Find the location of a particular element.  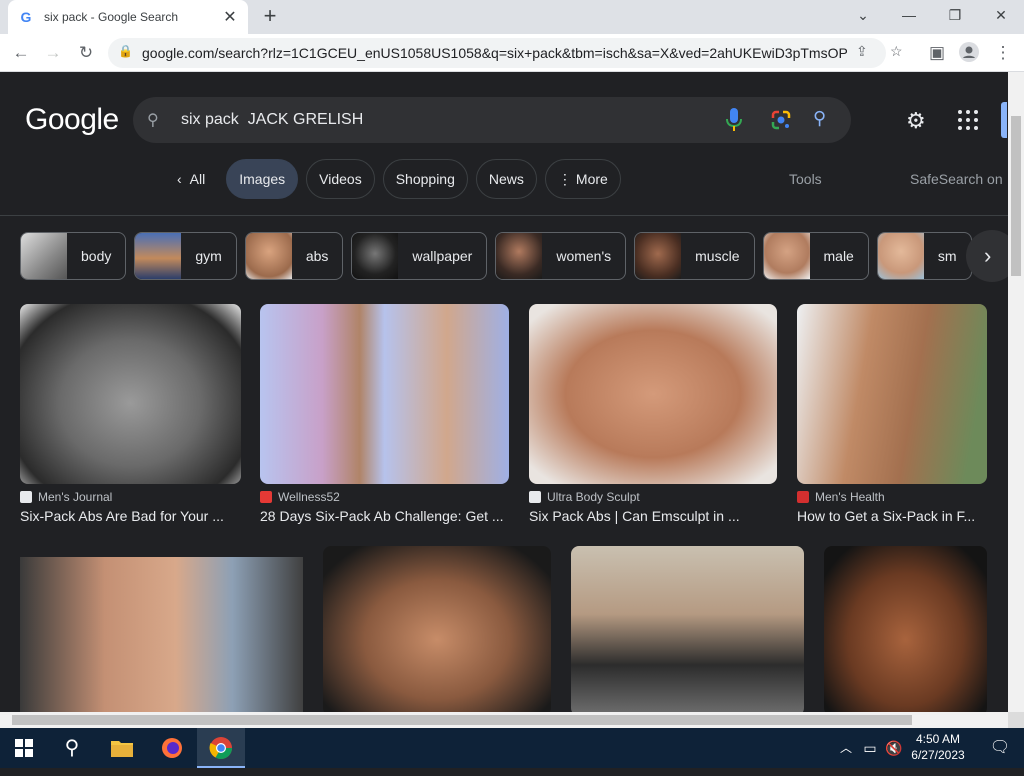

tab-search-icon: ⌄ is located at coordinates (863, 15).